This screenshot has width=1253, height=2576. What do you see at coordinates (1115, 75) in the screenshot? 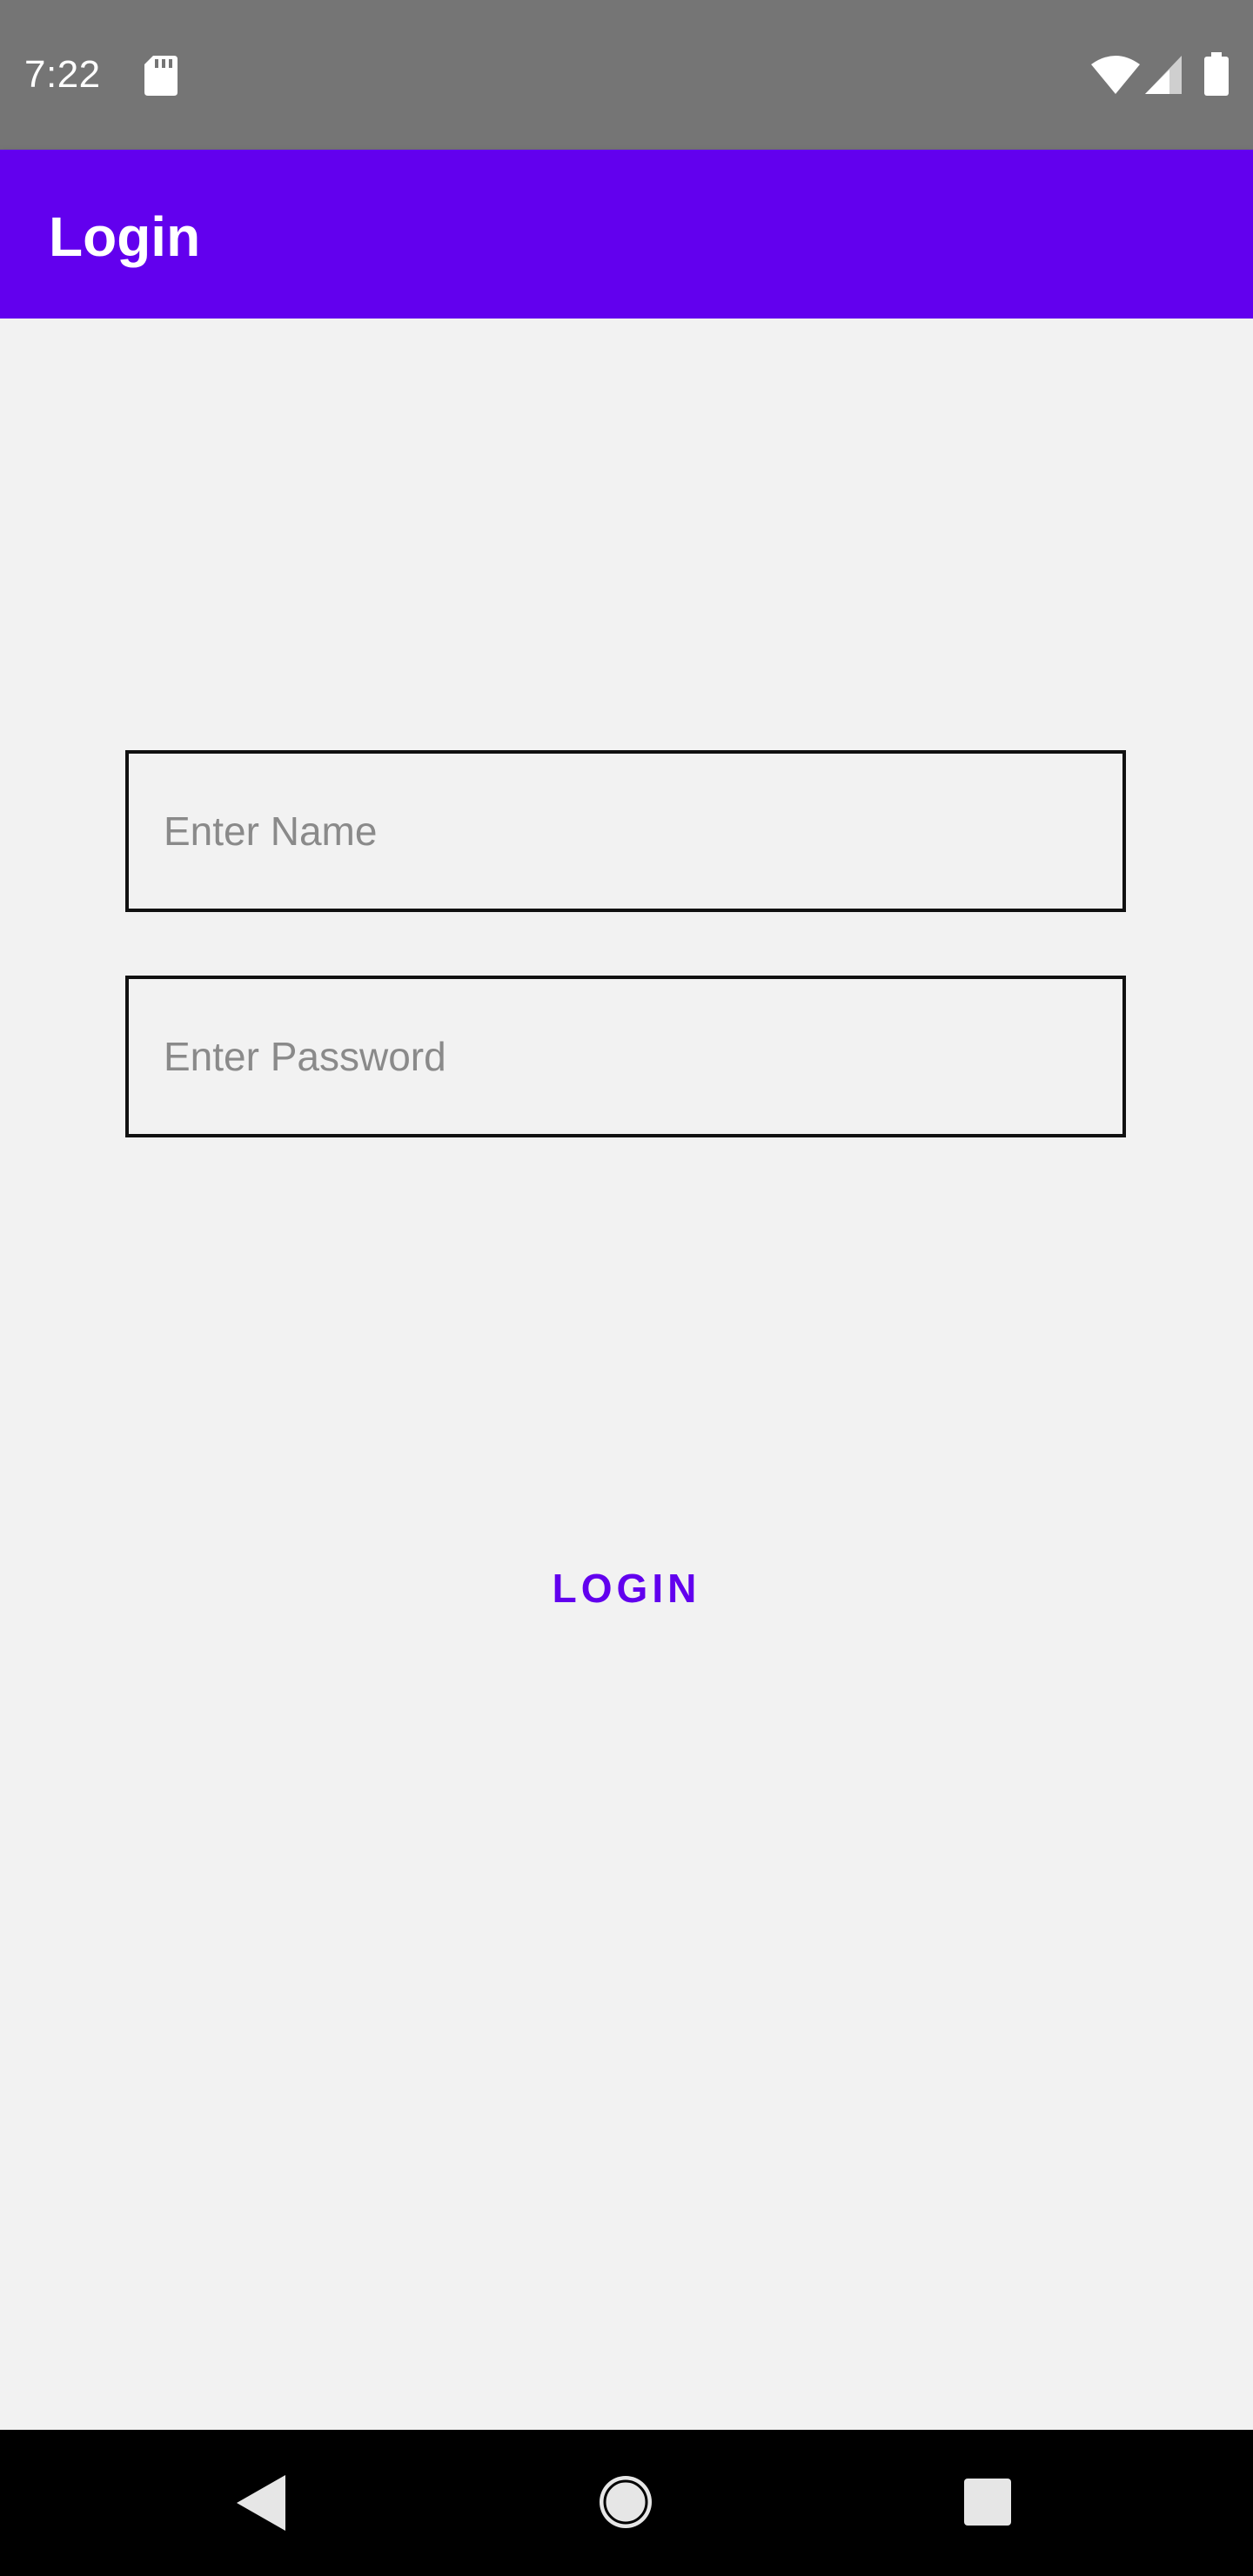
I see `wifi-icon` at bounding box center [1115, 75].